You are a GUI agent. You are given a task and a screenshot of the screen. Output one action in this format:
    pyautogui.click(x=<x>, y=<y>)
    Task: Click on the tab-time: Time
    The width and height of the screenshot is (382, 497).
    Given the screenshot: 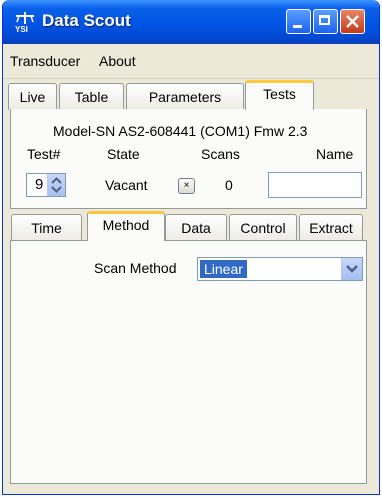 What is the action you would take?
    pyautogui.click(x=46, y=227)
    